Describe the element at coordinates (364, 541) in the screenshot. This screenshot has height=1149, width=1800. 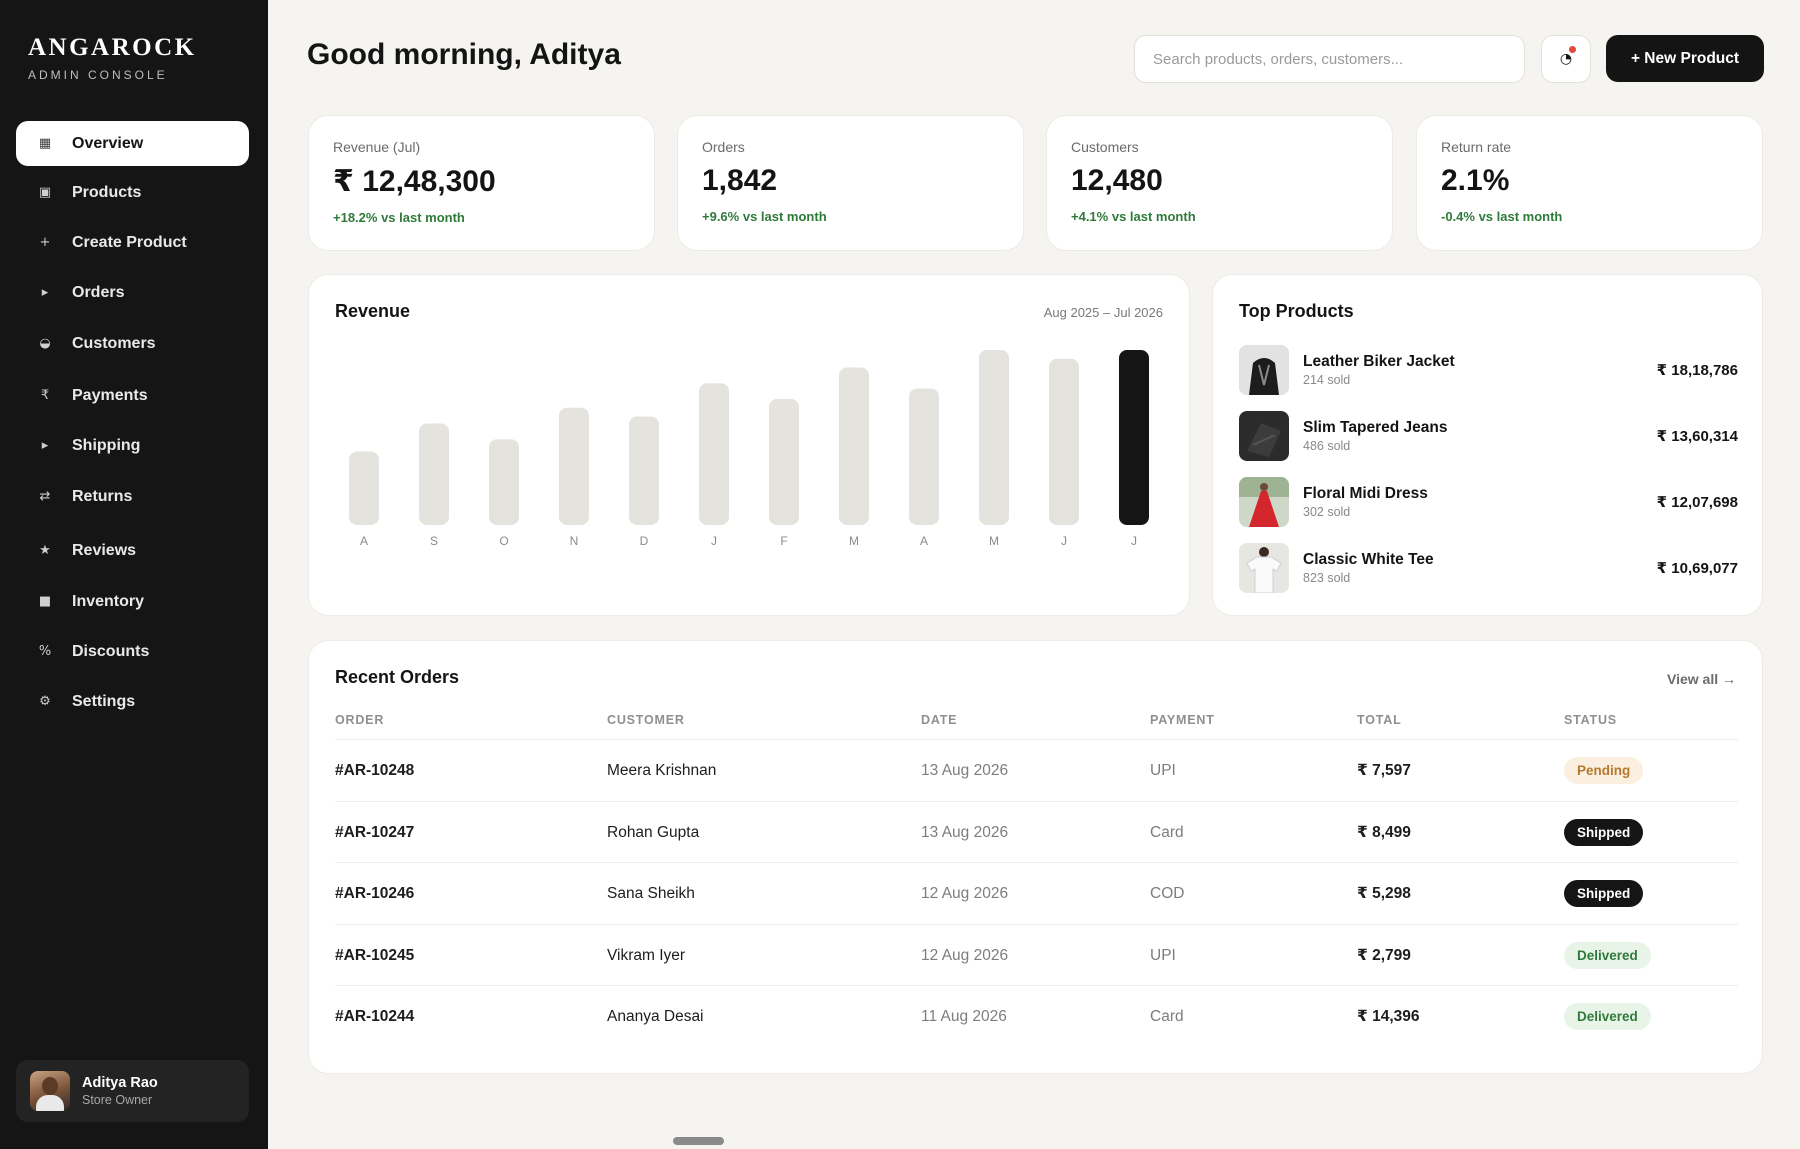
I see `x-axis-tick-label: A` at that location.